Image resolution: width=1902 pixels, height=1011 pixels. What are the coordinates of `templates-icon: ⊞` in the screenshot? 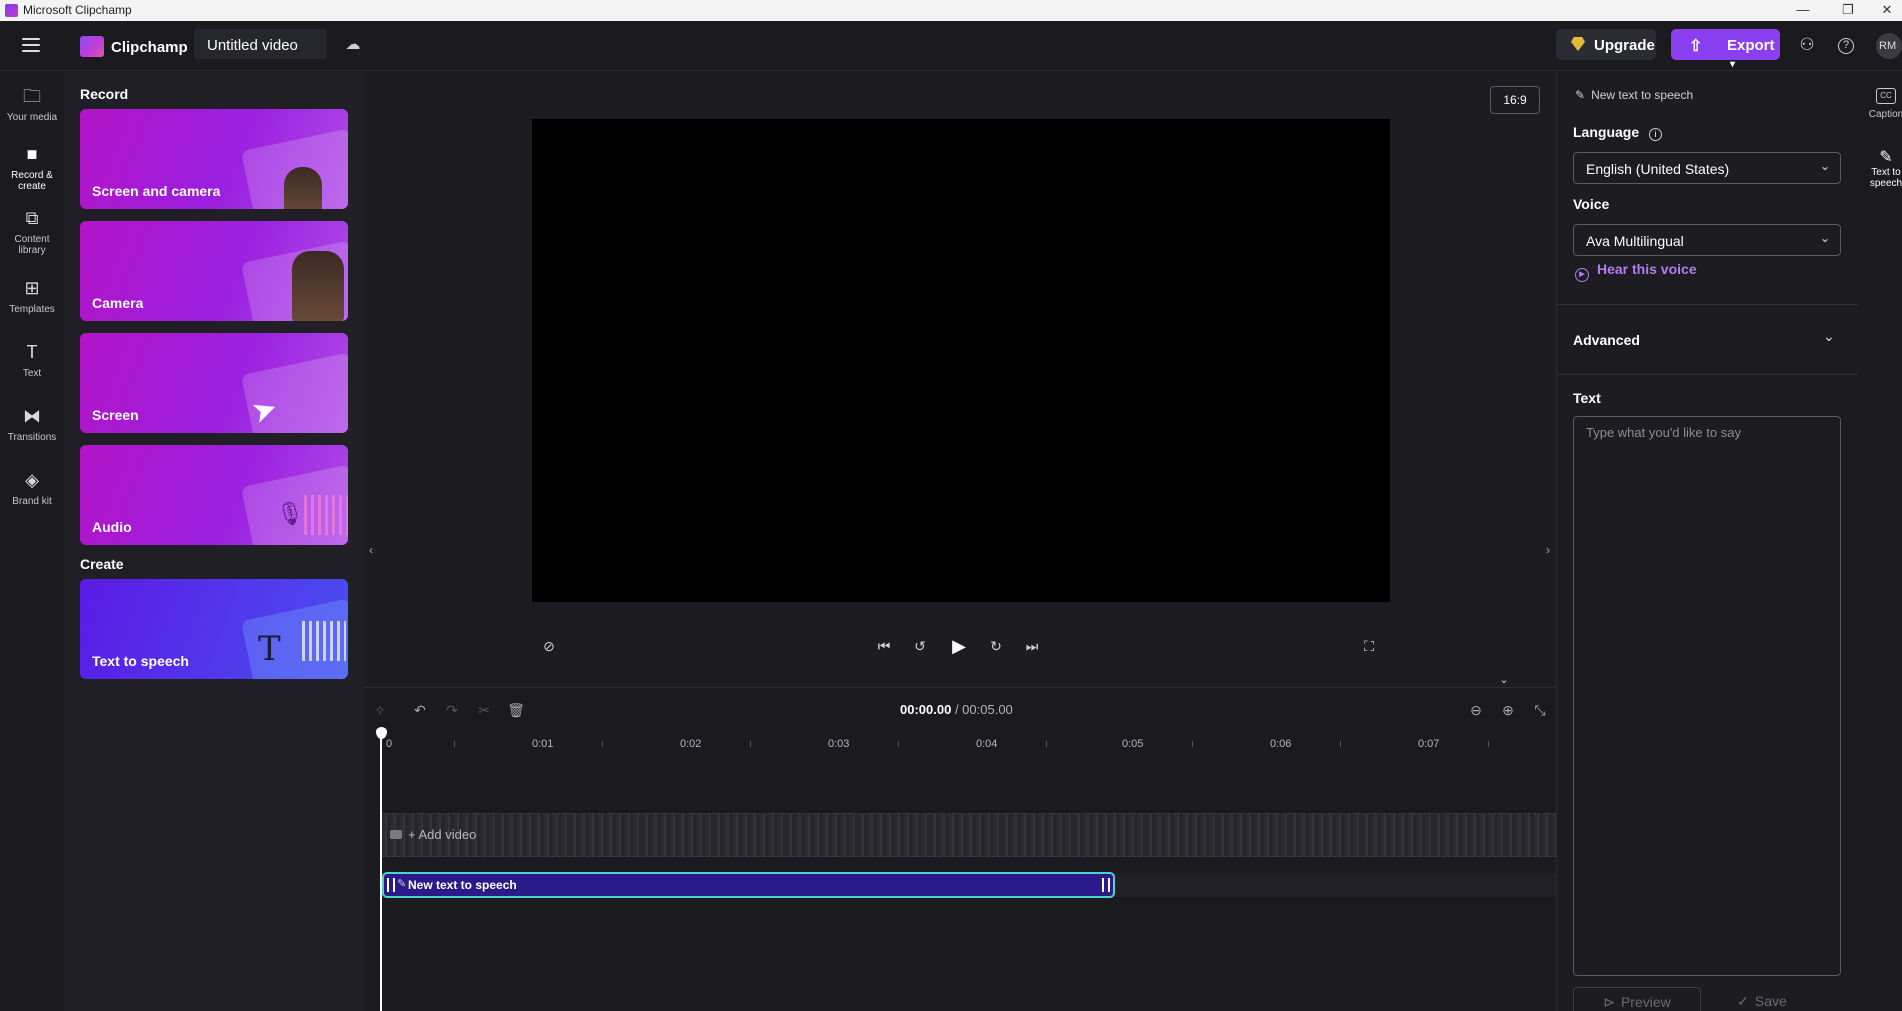 It's located at (32, 288).